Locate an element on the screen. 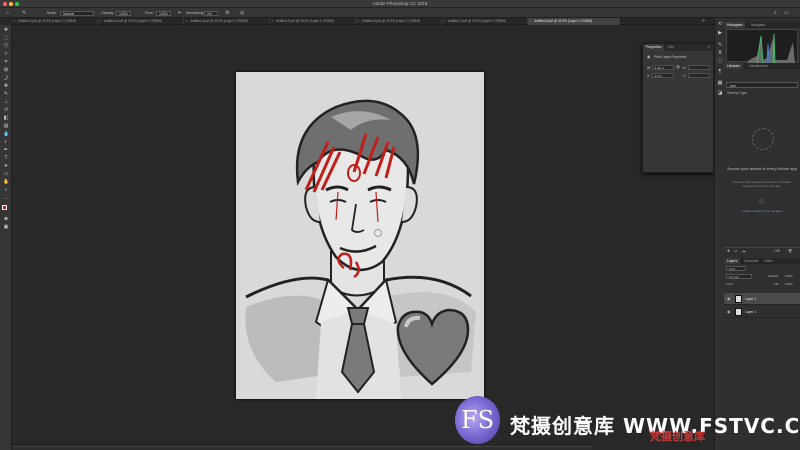  trash-icon: 🗑 is located at coordinates (790, 251).